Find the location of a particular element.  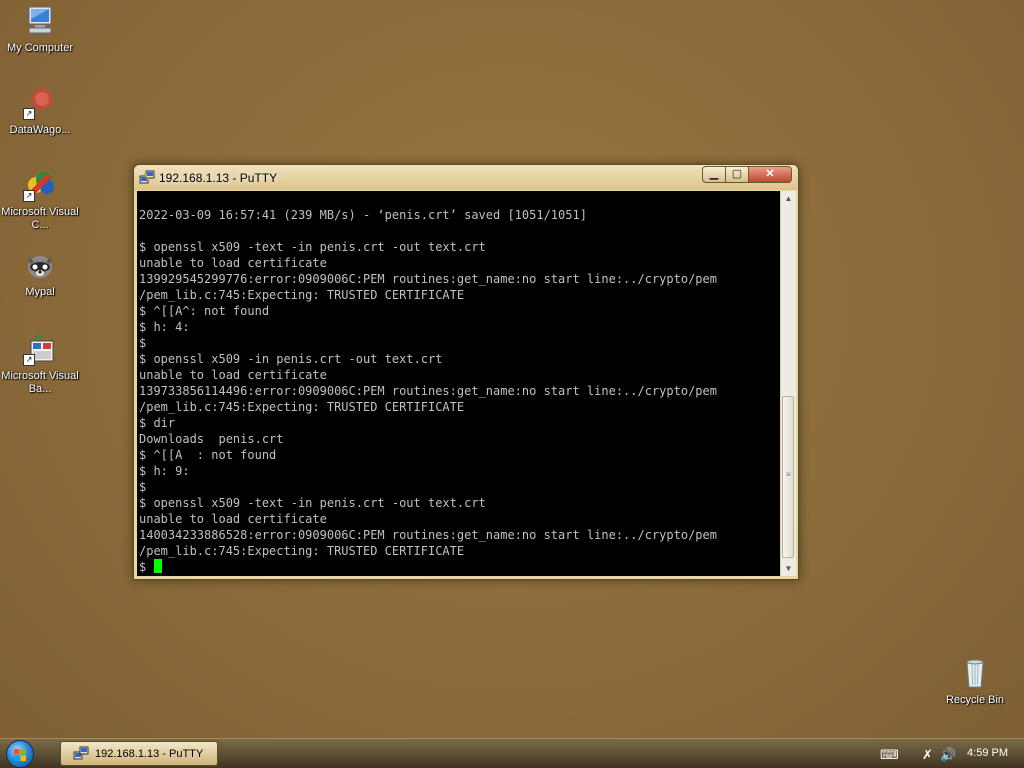

desktop-icon-recycle-bin: Recycle Bin is located at coordinates (975, 681).